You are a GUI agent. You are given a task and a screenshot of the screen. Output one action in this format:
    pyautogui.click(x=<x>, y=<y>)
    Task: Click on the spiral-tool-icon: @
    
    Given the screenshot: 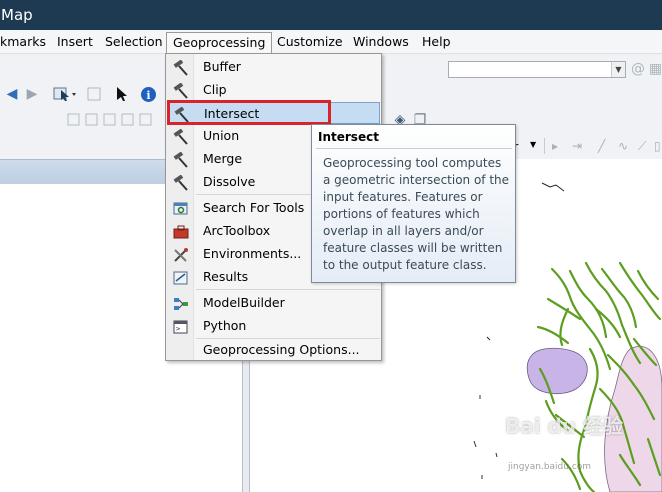 What is the action you would take?
    pyautogui.click(x=638, y=69)
    